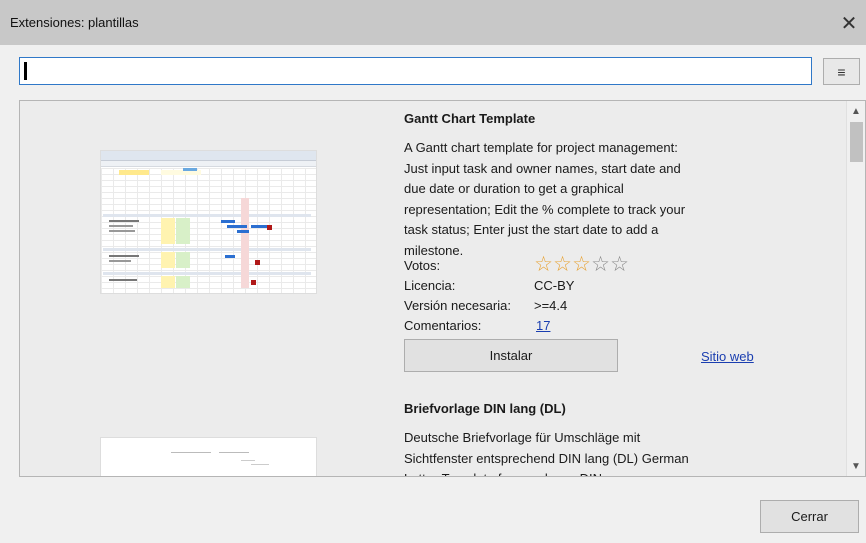 This screenshot has width=866, height=543. I want to click on version-row: Versión necesaria: >=4.4, so click(516, 305).